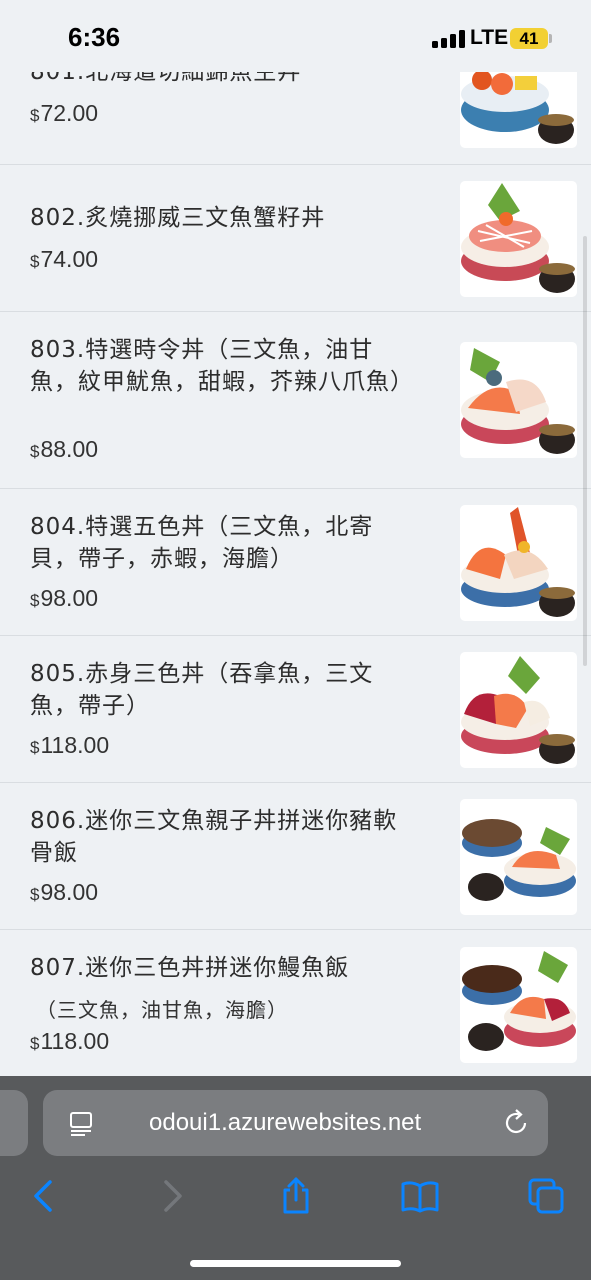  Describe the element at coordinates (295, 1263) in the screenshot. I see `home-indicator` at that location.